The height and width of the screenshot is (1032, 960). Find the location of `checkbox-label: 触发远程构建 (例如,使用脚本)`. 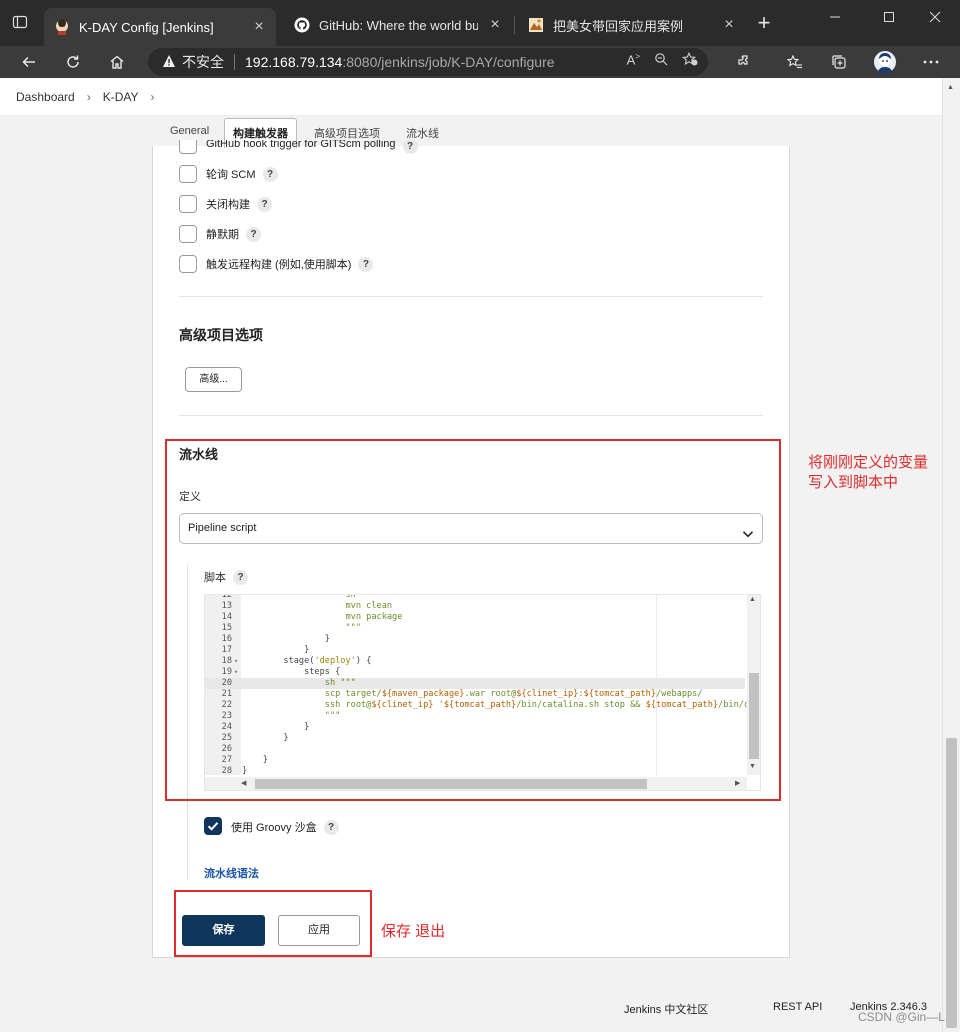

checkbox-label: 触发远程构建 (例如,使用脚本) is located at coordinates (279, 265).